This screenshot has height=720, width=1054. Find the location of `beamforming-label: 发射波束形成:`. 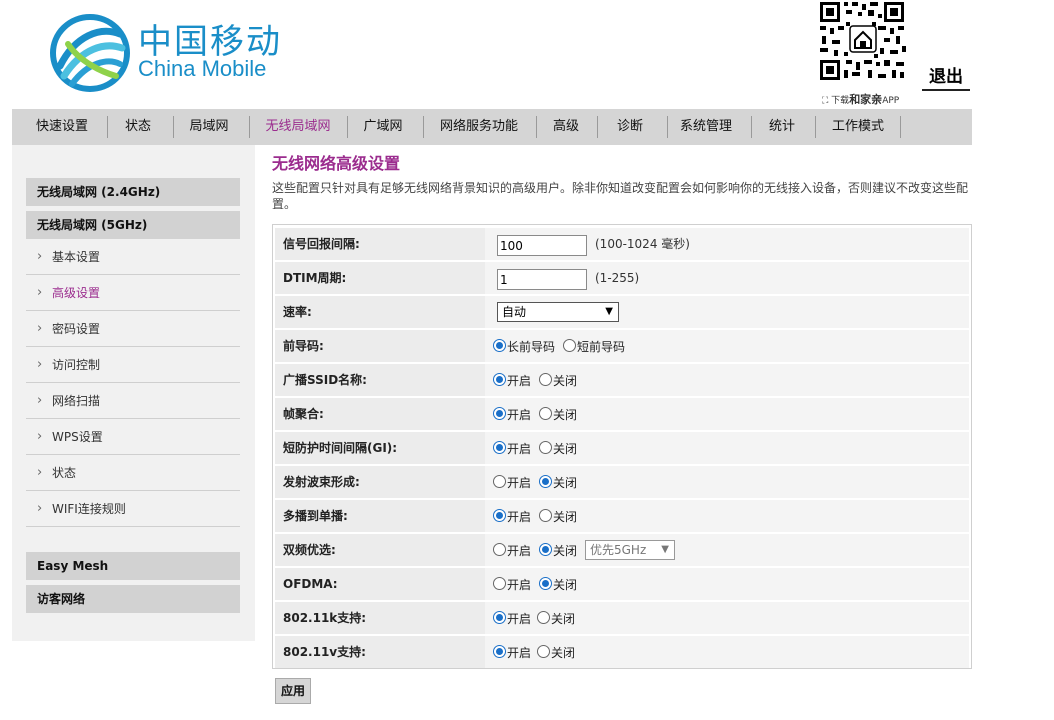

beamforming-label: 发射波束形成: is located at coordinates (321, 482).